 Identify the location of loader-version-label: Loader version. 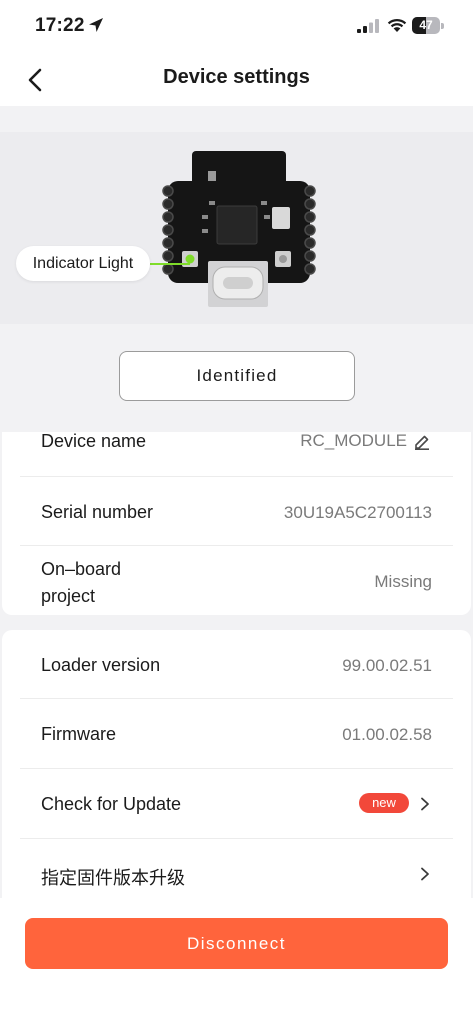
(101, 665).